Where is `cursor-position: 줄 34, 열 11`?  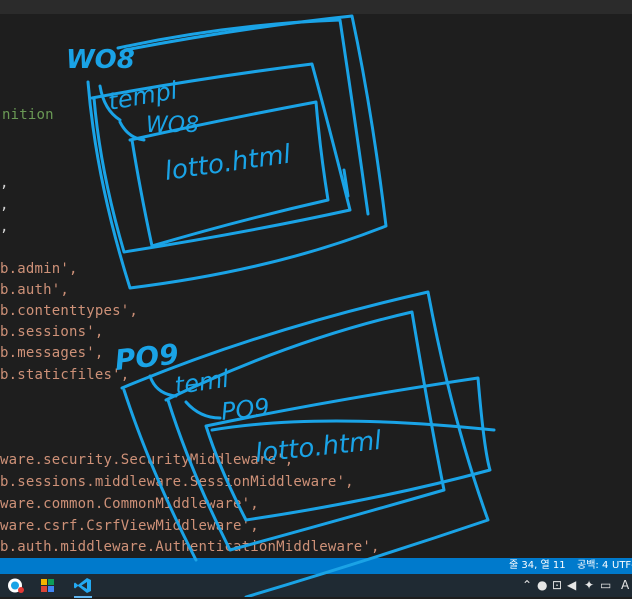
cursor-position: 줄 34, 열 11 is located at coordinates (537, 566).